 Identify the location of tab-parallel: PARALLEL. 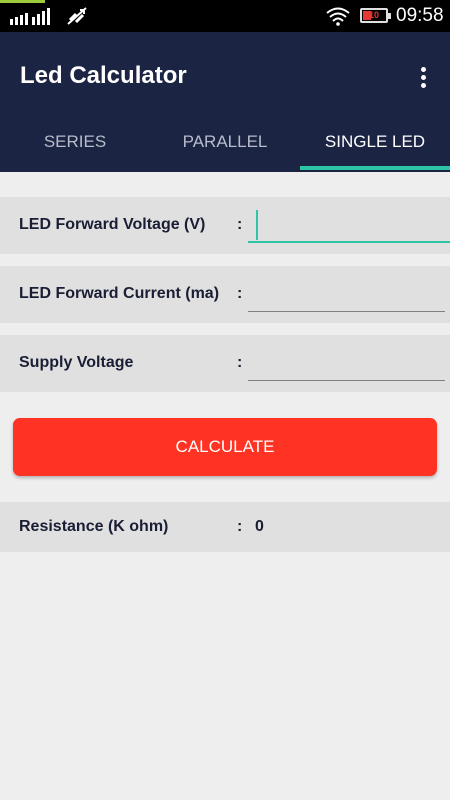
(225, 146).